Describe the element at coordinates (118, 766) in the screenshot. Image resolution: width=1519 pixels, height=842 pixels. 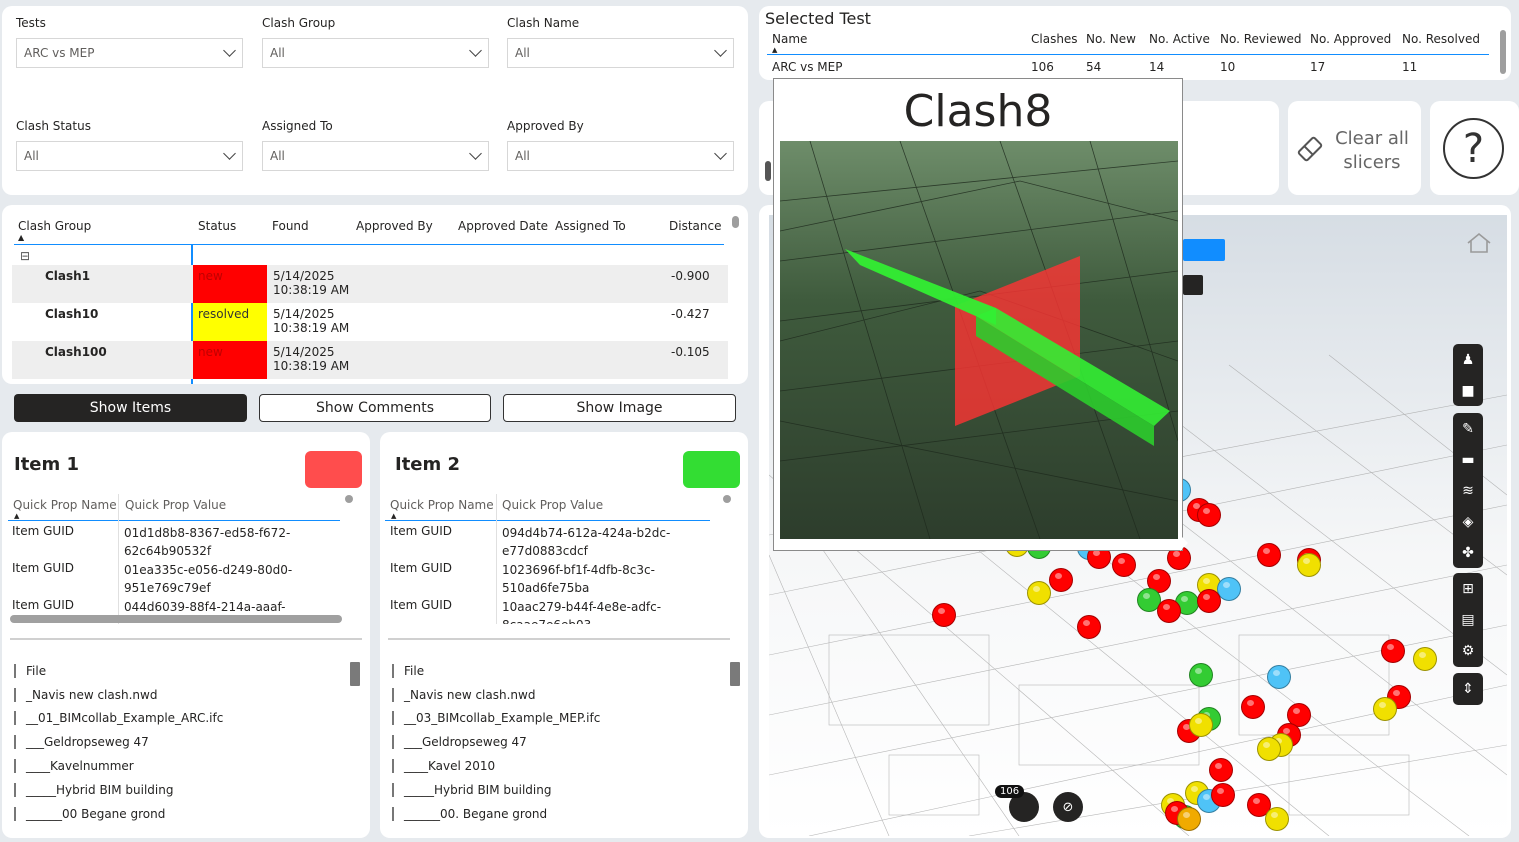
I see `tree-item: ____Kavelnummer` at that location.